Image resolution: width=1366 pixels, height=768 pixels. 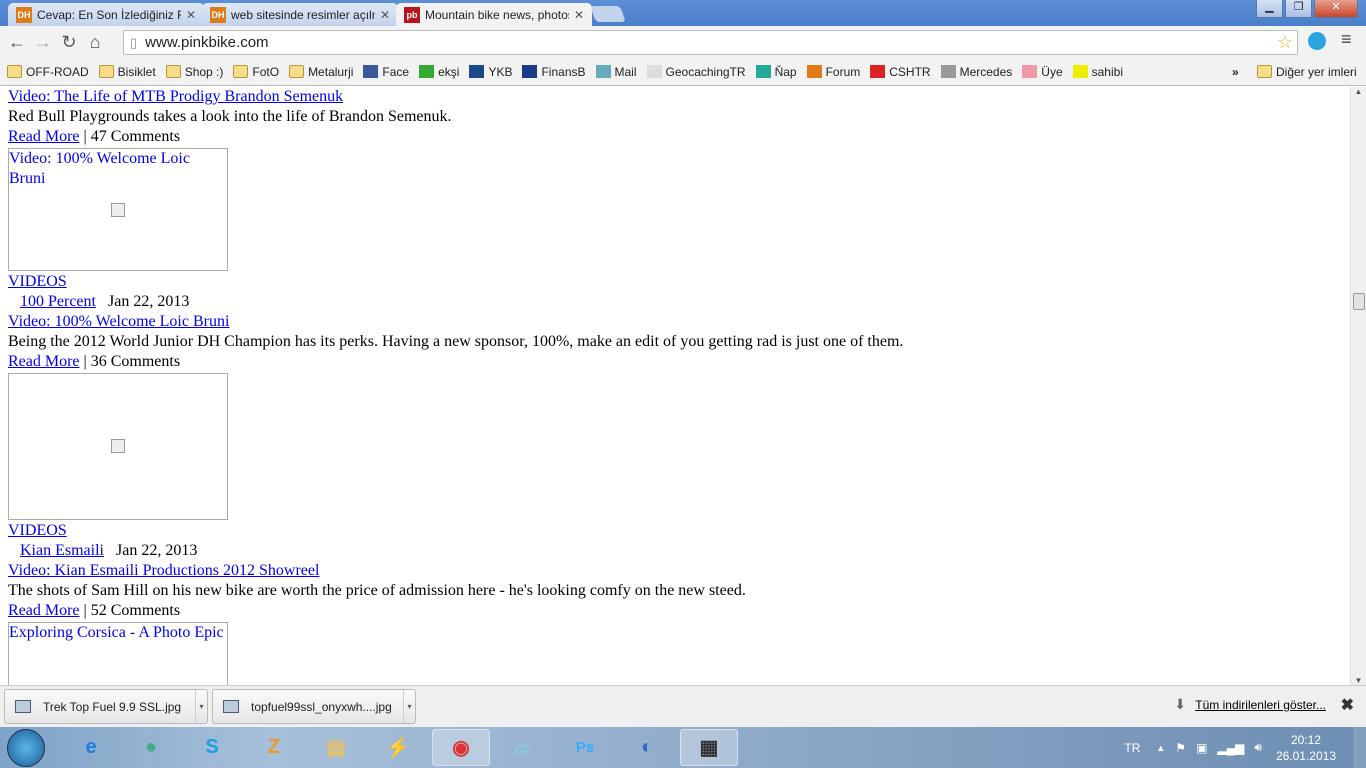 I want to click on star-icon: ☆, so click(x=1285, y=42).